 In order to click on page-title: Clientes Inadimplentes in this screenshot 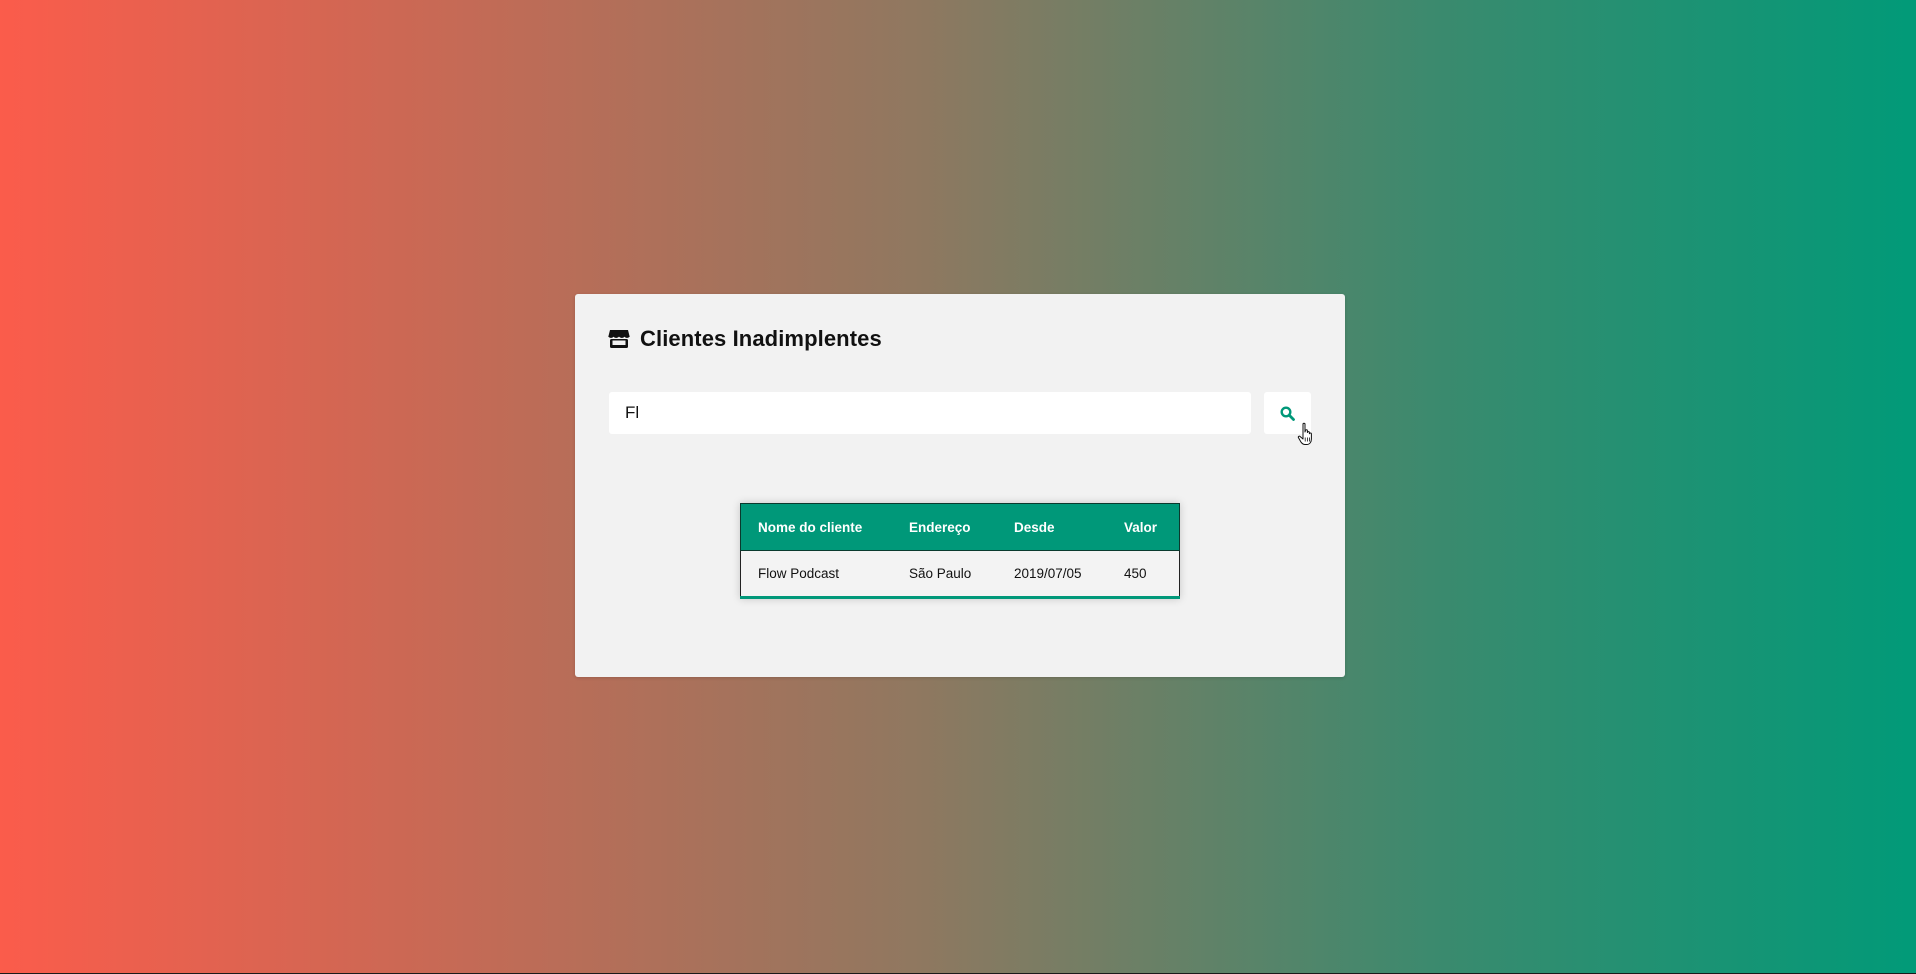, I will do `click(761, 338)`.